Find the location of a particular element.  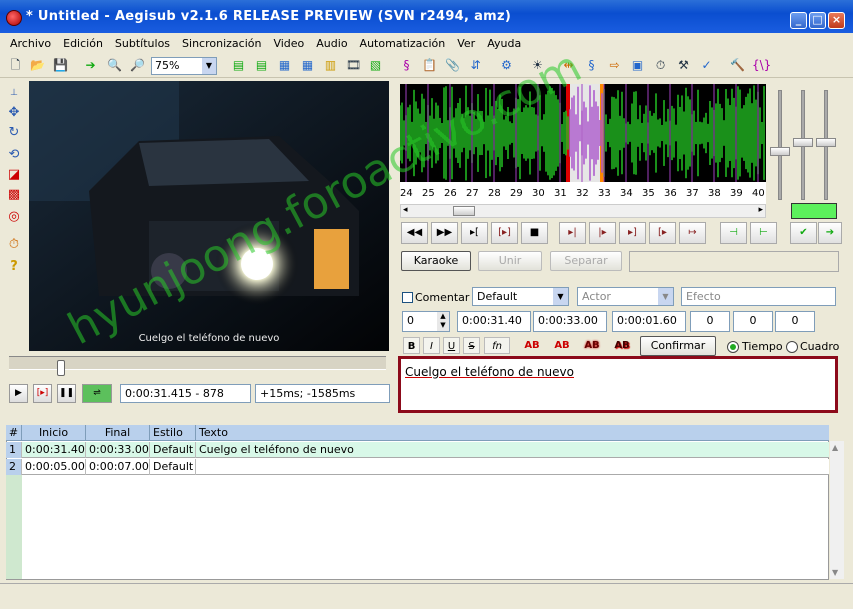

close-button: × is located at coordinates (836, 20).